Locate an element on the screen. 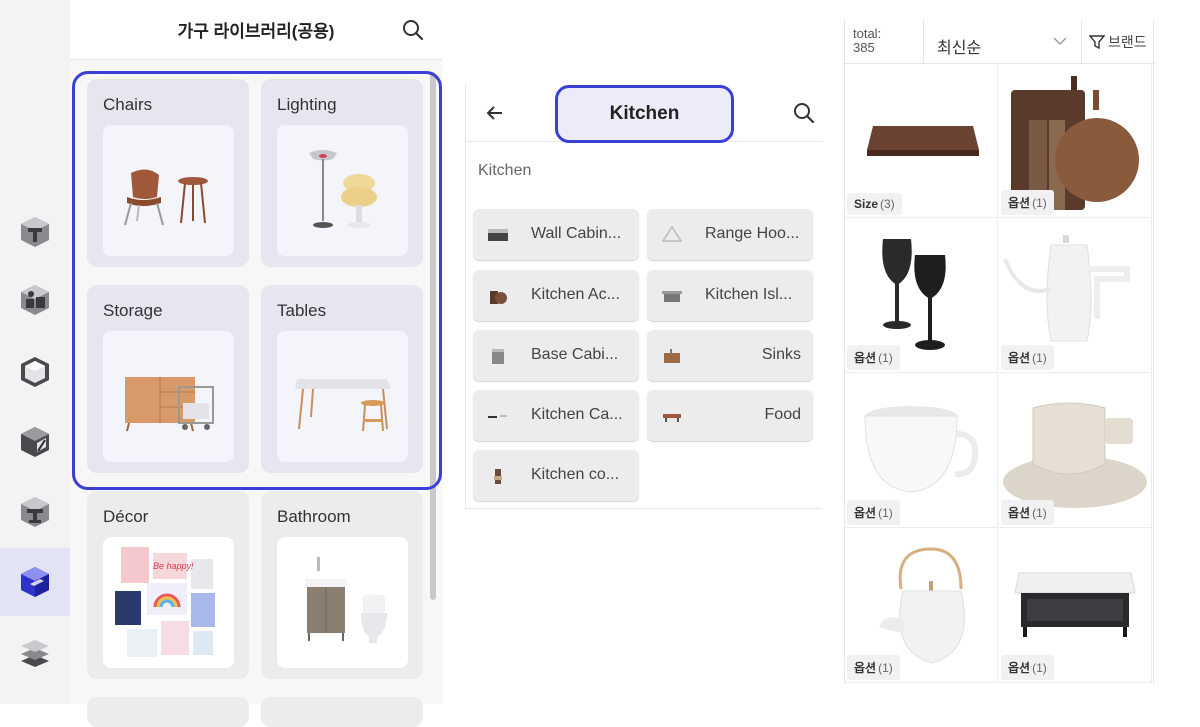 This screenshot has width=1200, height=727. option-badge: Size (3) is located at coordinates (874, 204).